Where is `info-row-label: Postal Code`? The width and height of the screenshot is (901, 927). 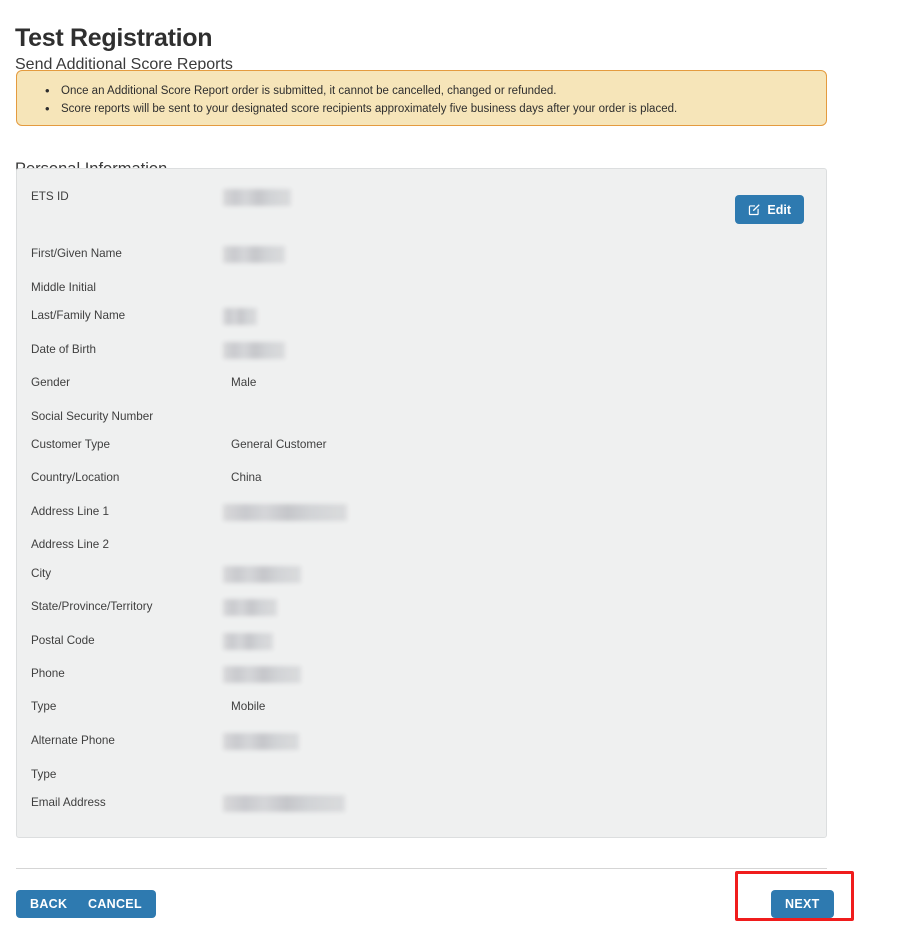 info-row-label: Postal Code is located at coordinates (63, 640).